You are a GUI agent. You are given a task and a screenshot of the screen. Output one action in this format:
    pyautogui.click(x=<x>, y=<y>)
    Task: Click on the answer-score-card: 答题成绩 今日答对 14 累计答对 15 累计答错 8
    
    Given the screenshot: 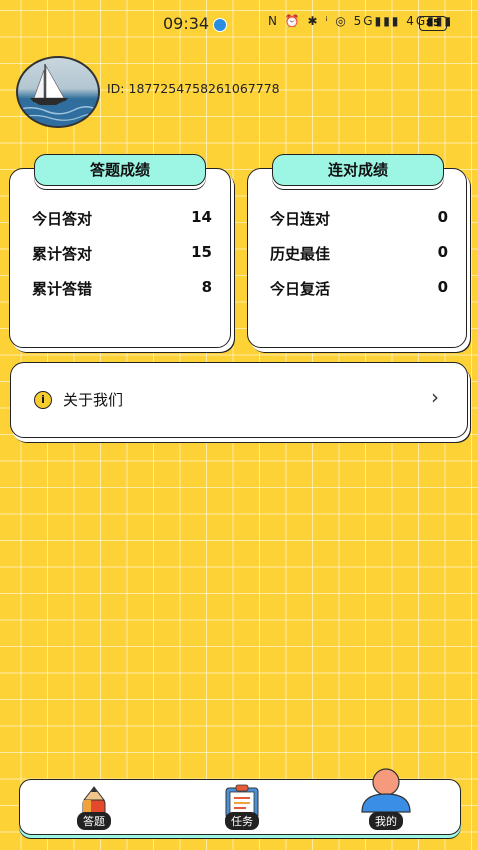 What is the action you would take?
    pyautogui.click(x=120, y=251)
    